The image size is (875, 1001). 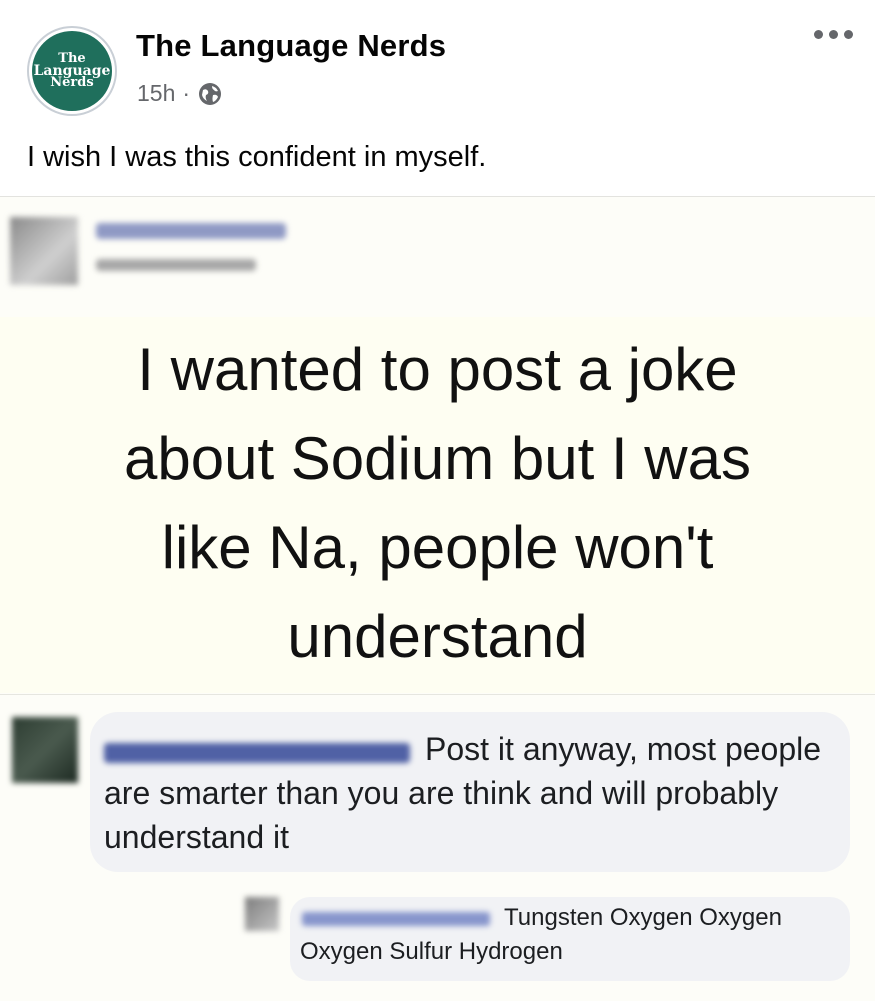 What do you see at coordinates (72, 82) in the screenshot?
I see `logo-word-3: Nerds` at bounding box center [72, 82].